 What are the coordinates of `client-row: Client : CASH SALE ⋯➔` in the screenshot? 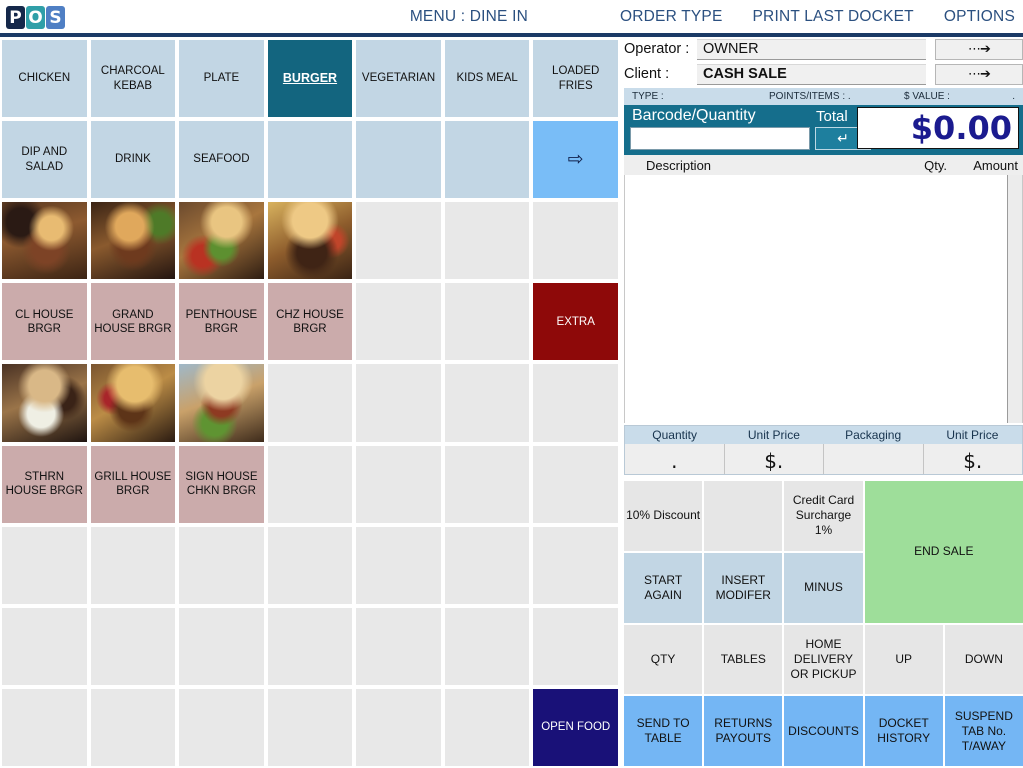 It's located at (823, 74).